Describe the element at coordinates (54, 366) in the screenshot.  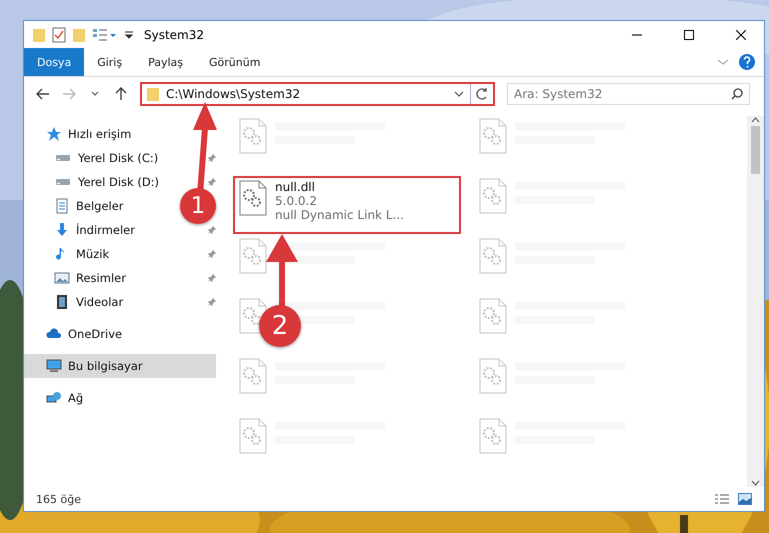
I see `computer-icon` at that location.